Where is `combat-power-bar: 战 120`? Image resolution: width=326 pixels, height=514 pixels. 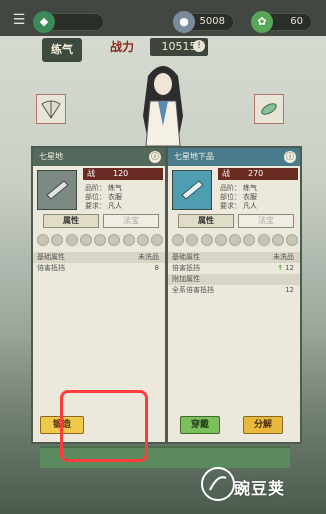
combat-power-bar: 战 120 is located at coordinates (123, 174).